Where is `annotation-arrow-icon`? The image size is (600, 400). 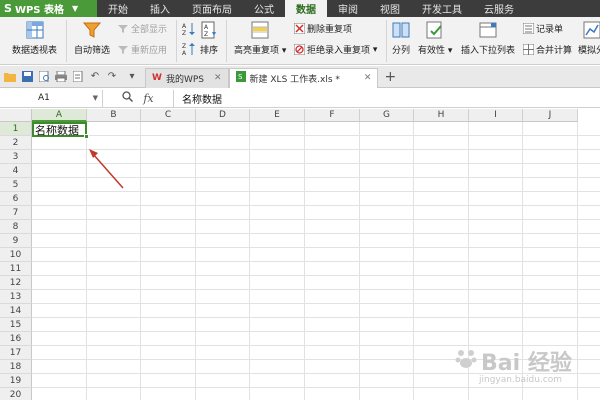
annotation-arrow-icon is located at coordinates (106, 169).